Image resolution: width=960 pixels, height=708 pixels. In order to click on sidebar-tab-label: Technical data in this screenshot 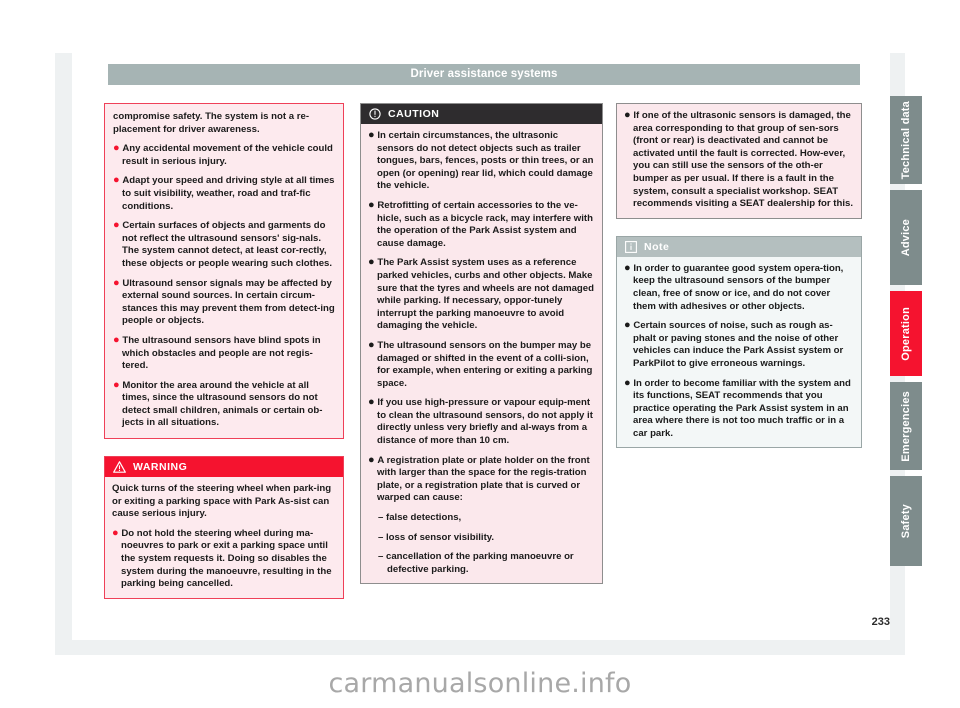, I will do `click(906, 140)`.